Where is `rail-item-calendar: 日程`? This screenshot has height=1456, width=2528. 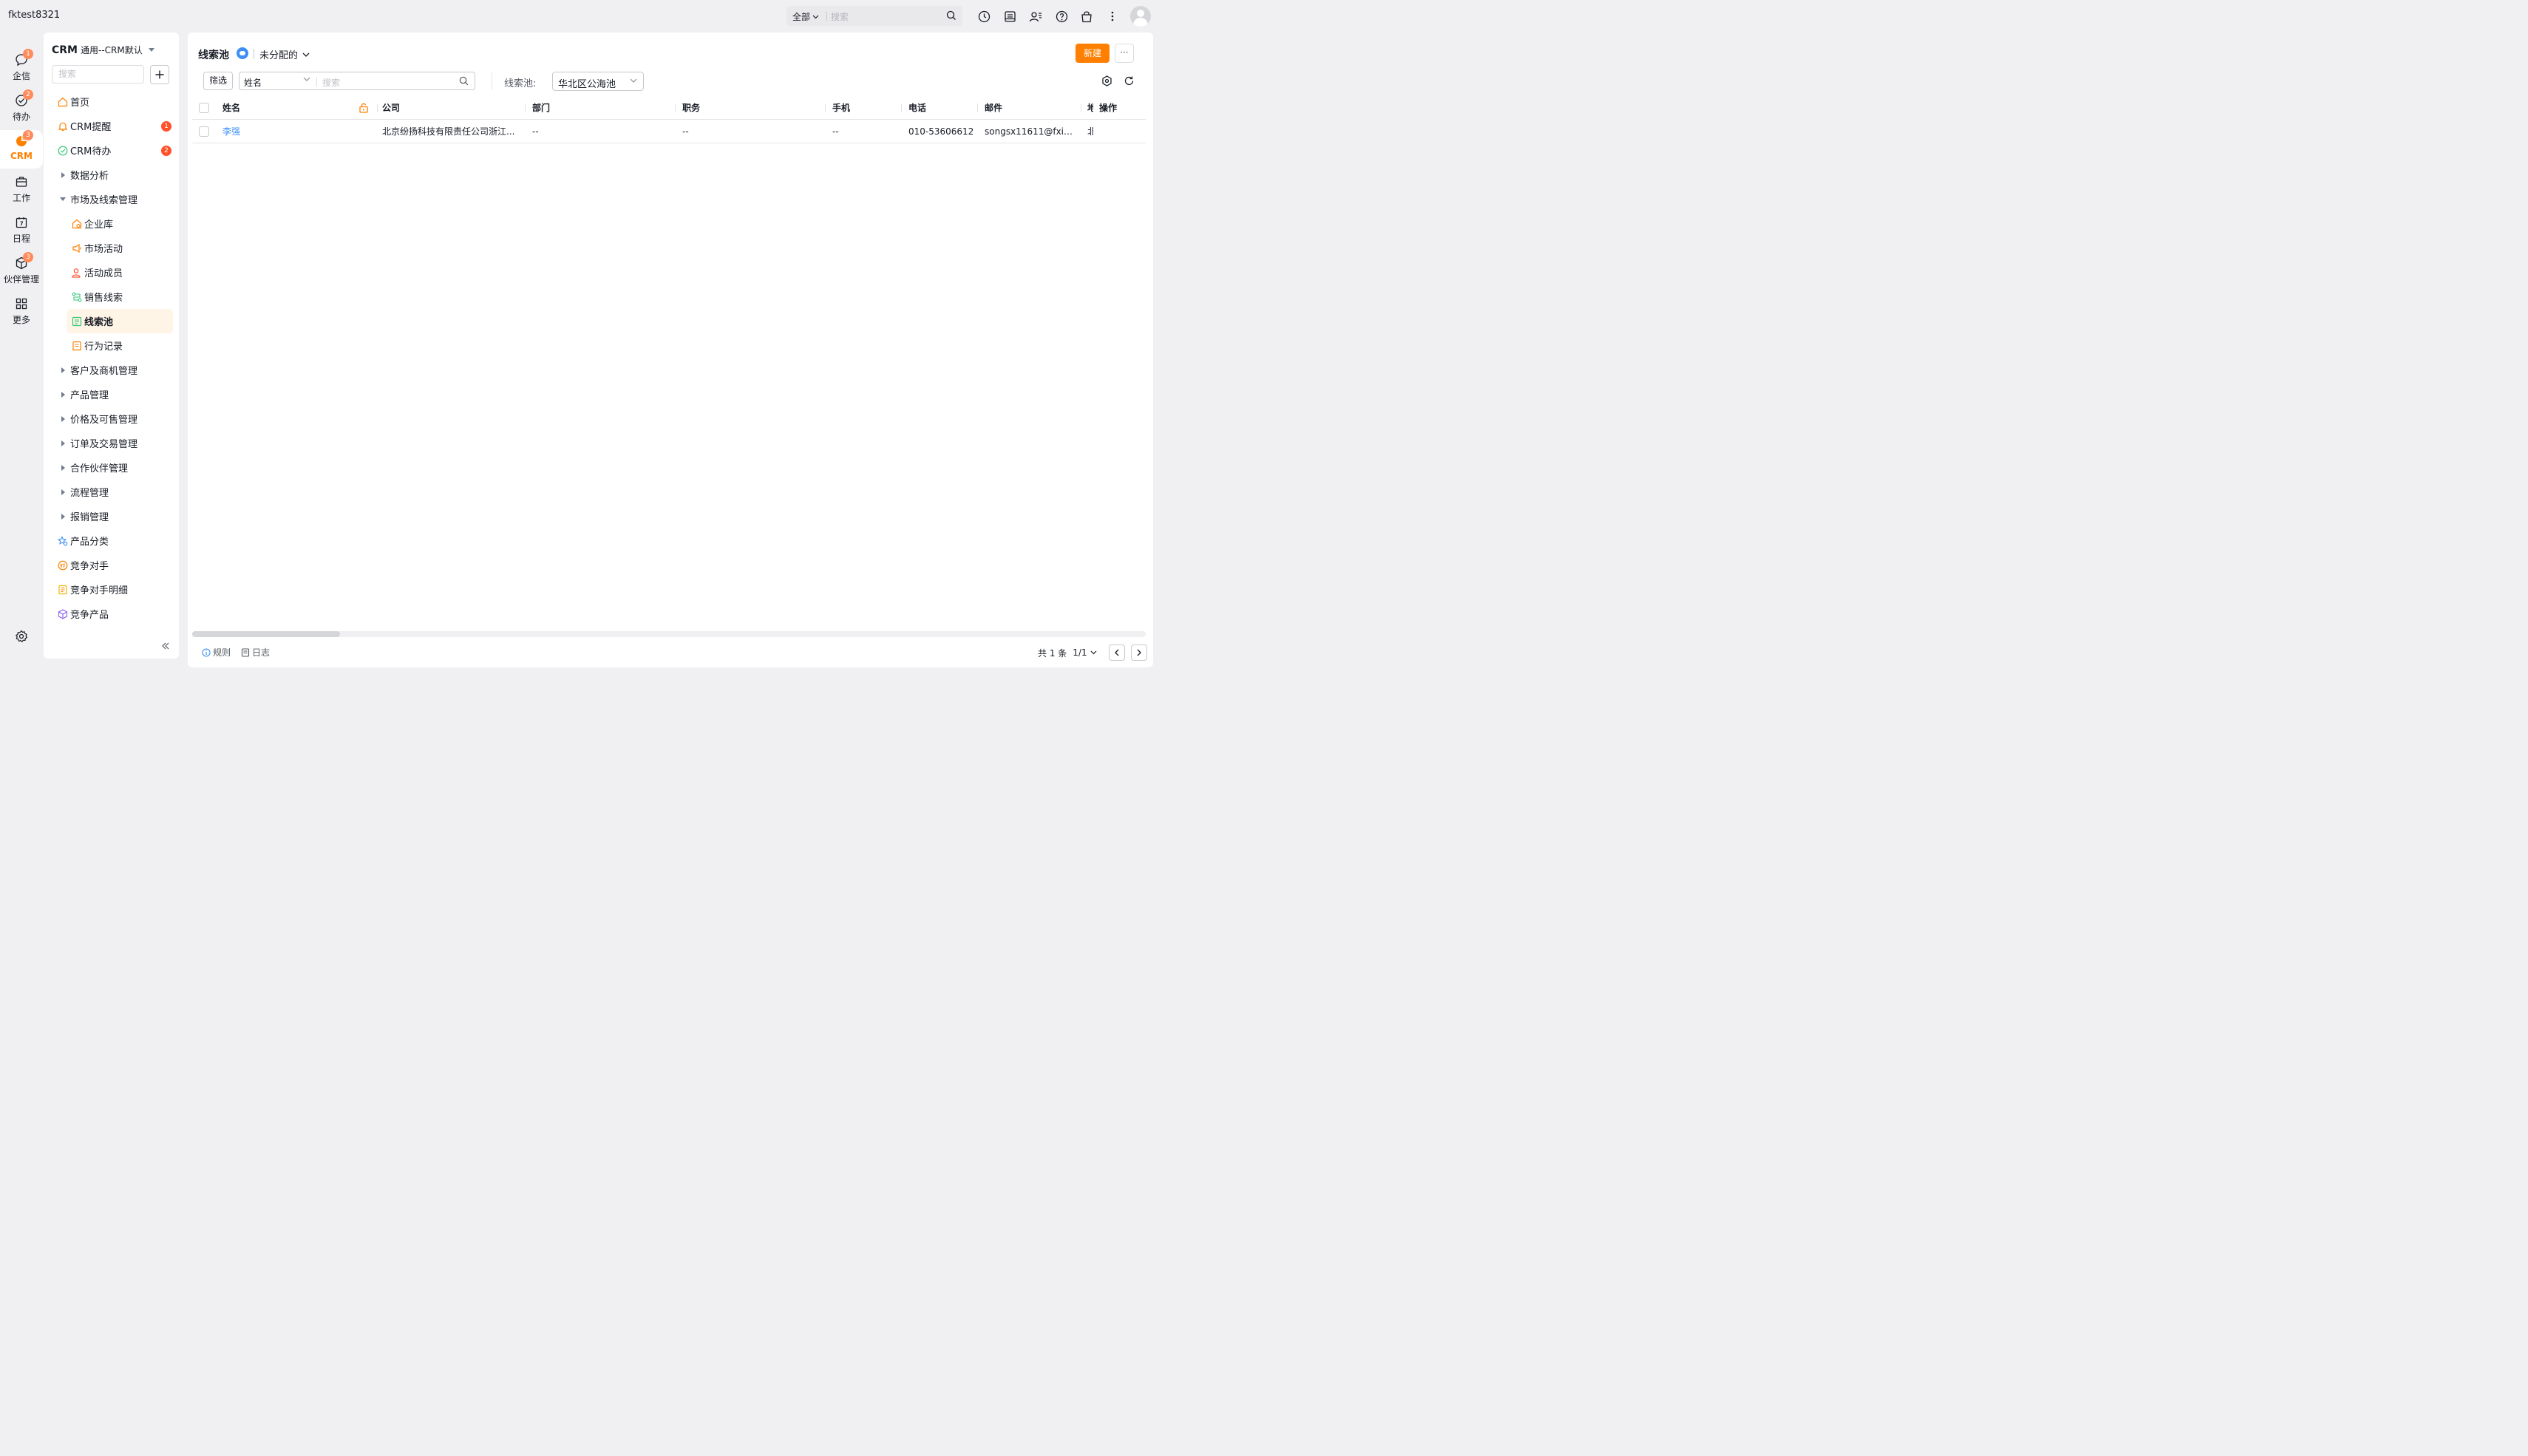
rail-item-calendar: 日程 is located at coordinates (22, 230).